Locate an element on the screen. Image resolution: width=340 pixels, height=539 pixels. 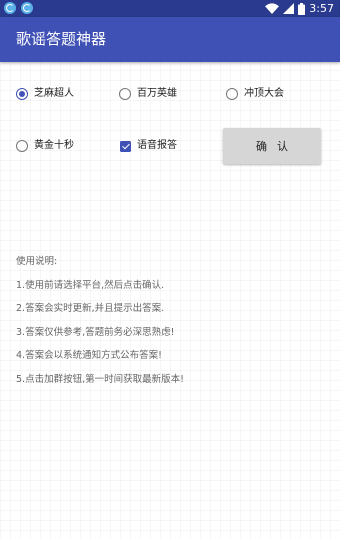
instructions-title: 使用说明: is located at coordinates (37, 261).